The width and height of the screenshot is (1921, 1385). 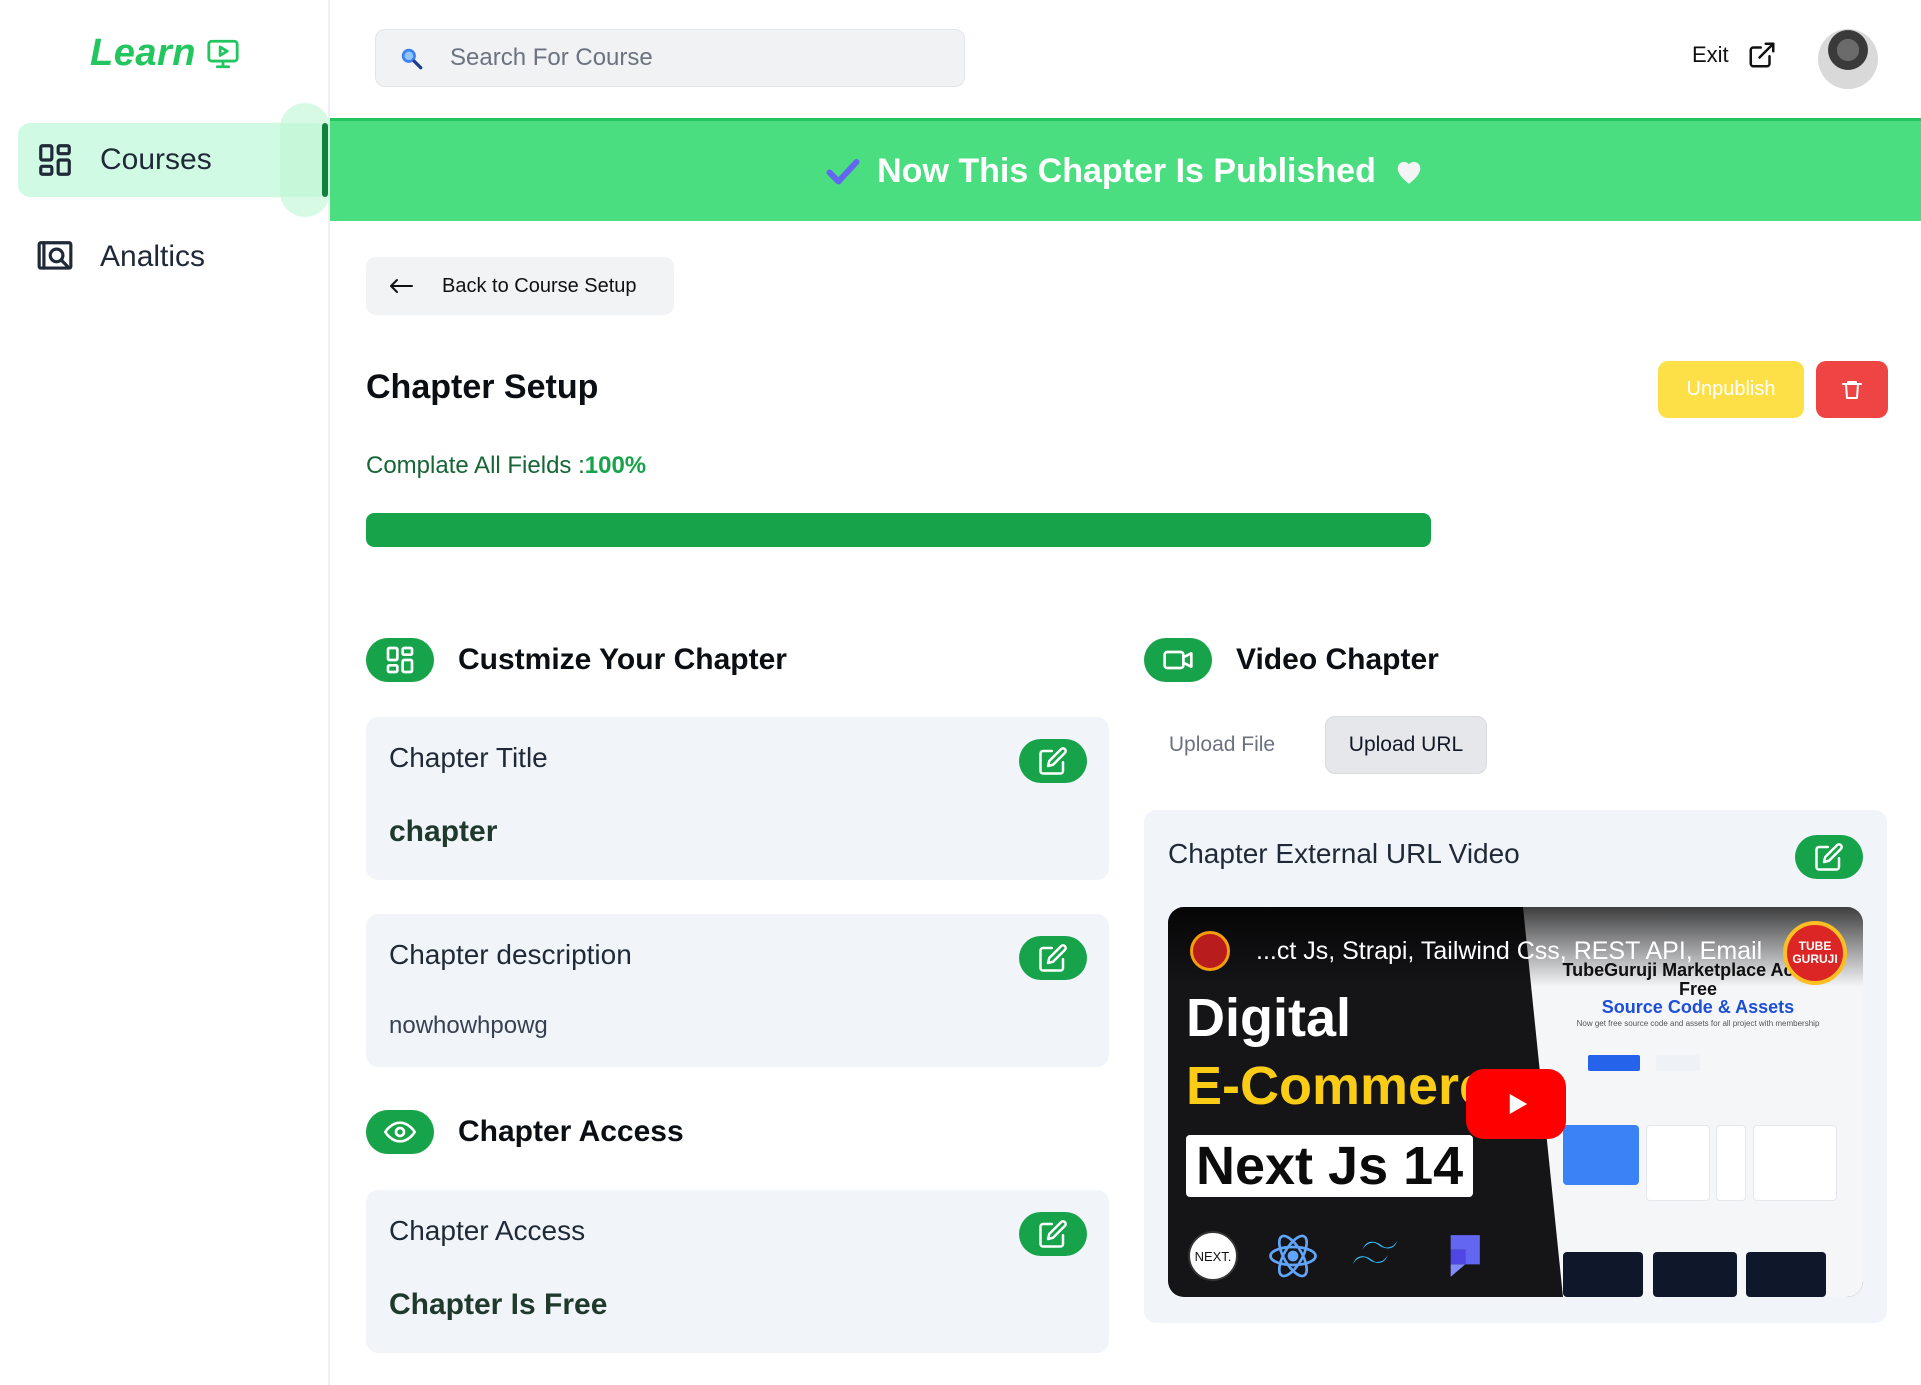 I want to click on tailwind-logo-icon, so click(x=1375, y=1252).